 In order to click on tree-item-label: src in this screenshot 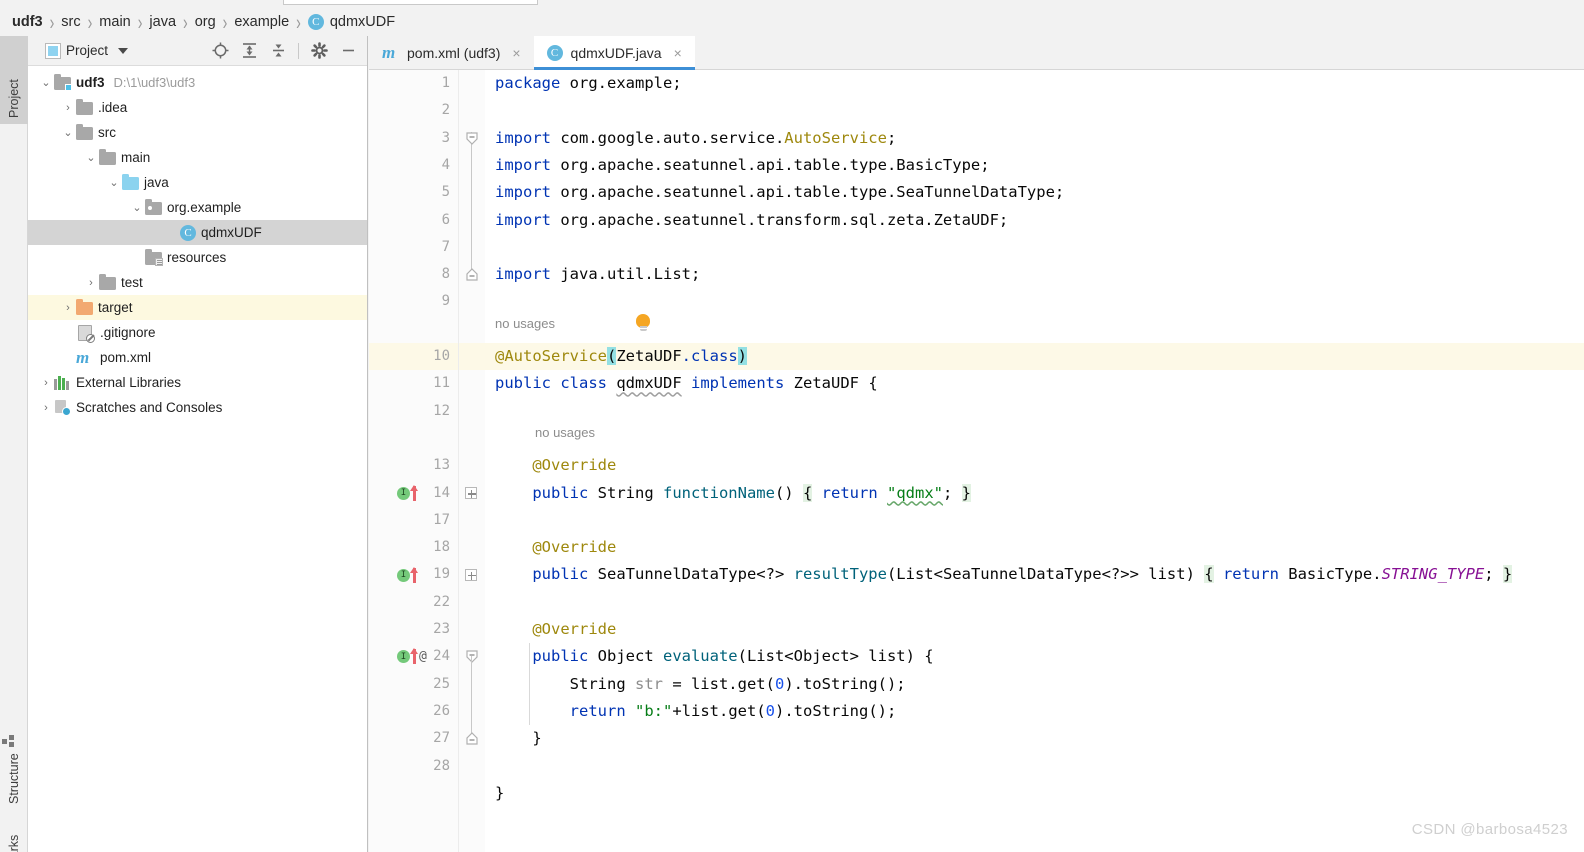, I will do `click(107, 132)`.